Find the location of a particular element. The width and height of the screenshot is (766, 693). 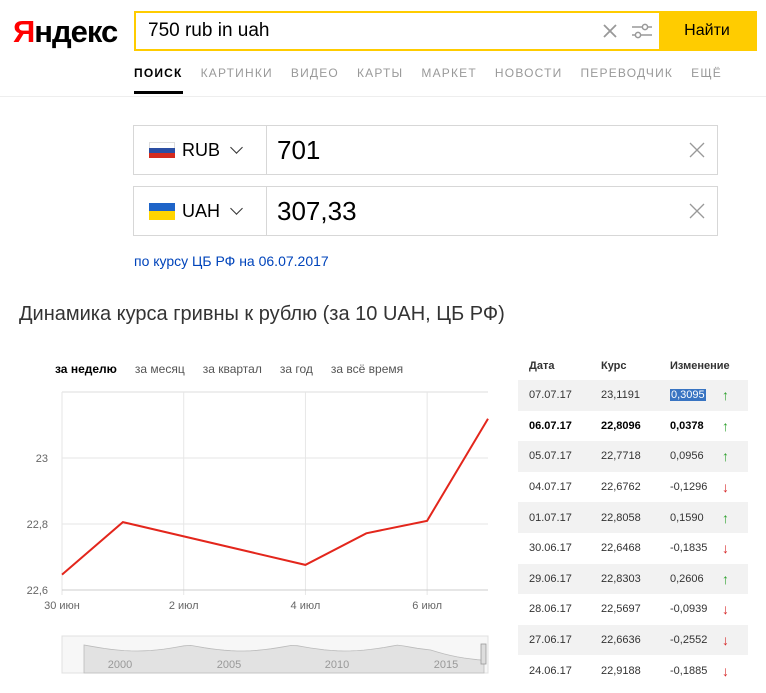

yandex-logo: Яндекс is located at coordinates (65, 32).